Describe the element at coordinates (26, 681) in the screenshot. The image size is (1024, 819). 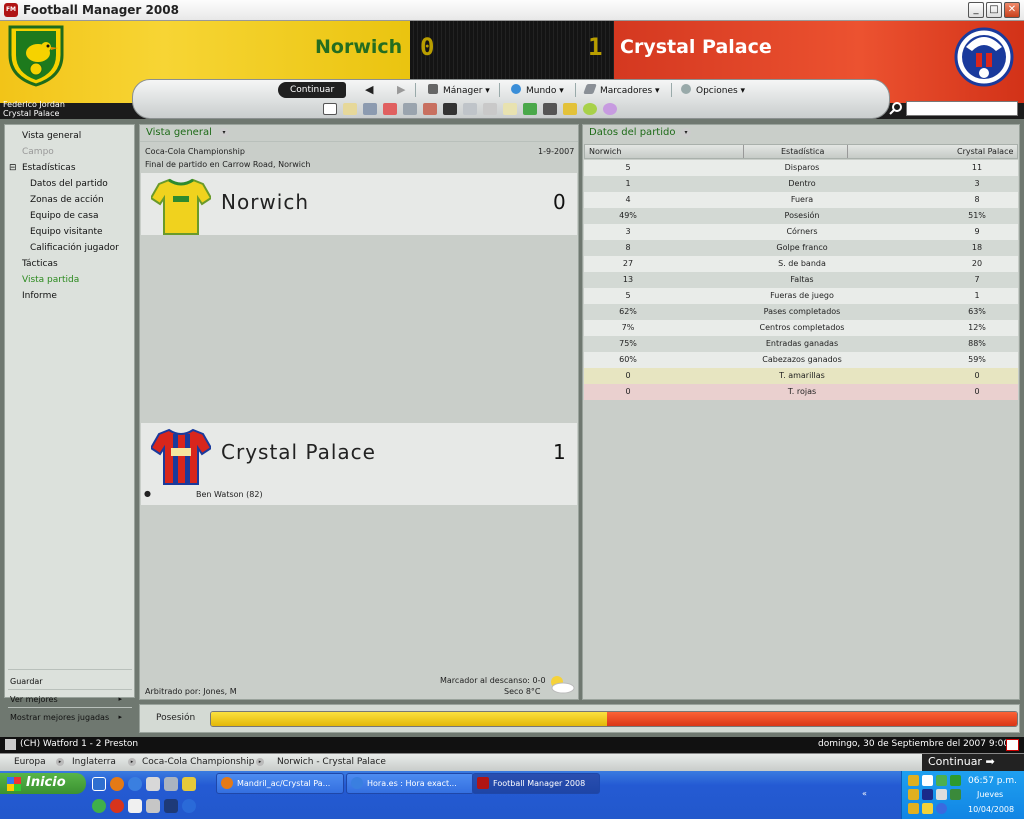
I see `save-button: Guardar` at that location.